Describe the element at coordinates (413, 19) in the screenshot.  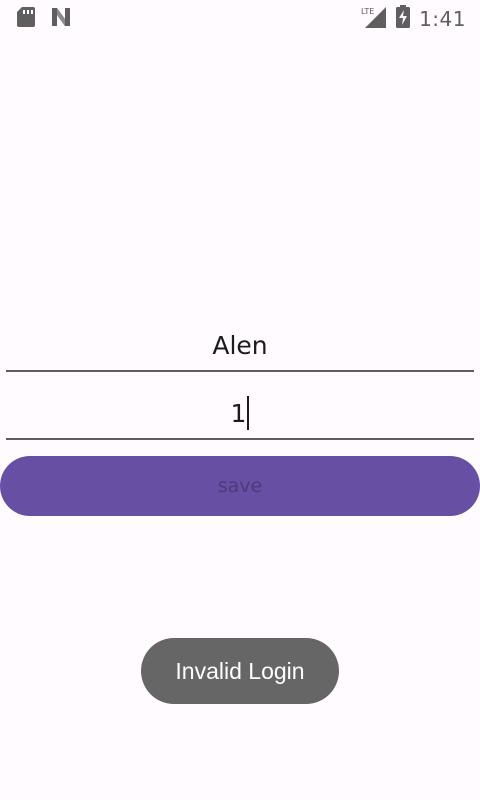
I see `status-right-icons: LTE 1:41` at that location.